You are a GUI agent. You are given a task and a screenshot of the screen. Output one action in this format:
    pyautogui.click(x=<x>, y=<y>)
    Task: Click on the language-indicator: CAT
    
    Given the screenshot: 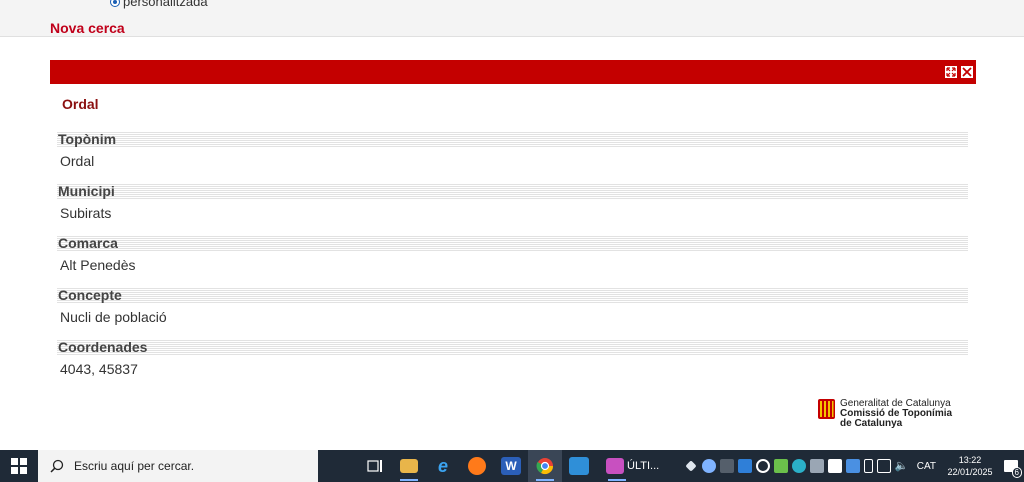 What is the action you would take?
    pyautogui.click(x=926, y=466)
    